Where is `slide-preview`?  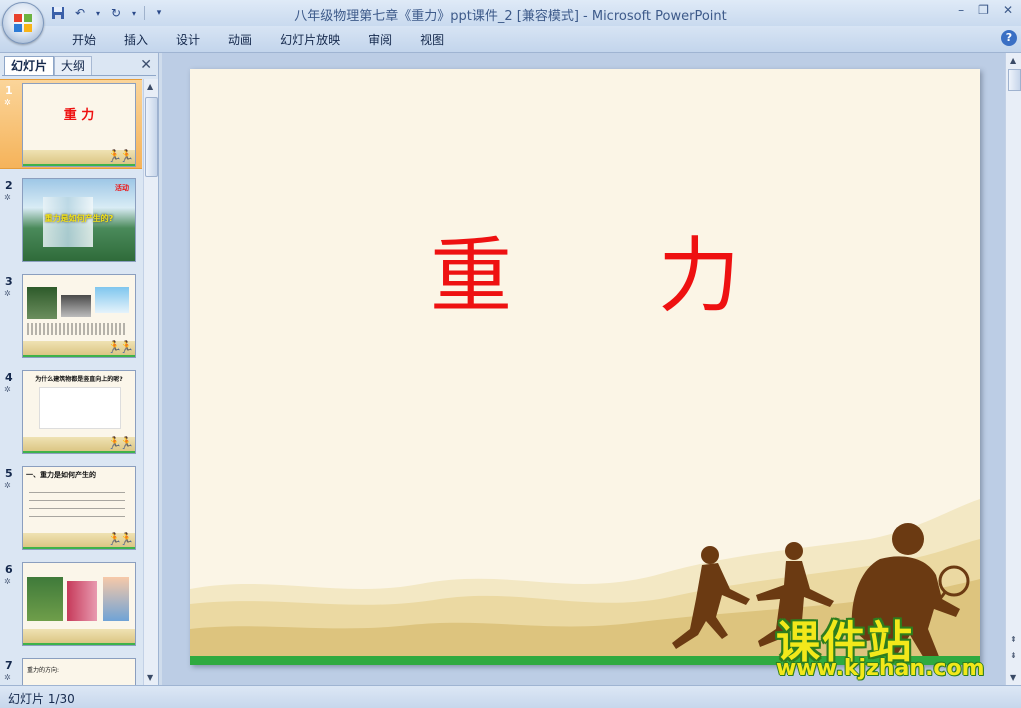 slide-preview is located at coordinates (79, 604).